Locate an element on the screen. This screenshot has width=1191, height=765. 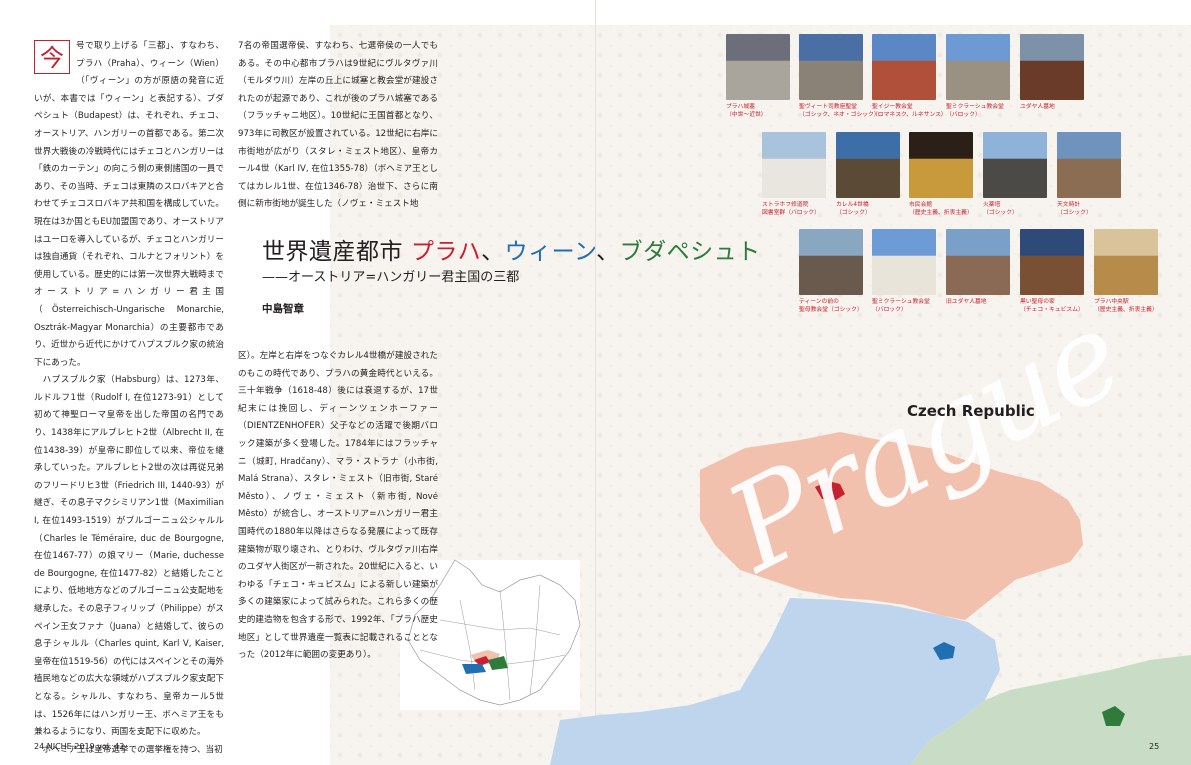
photo-caption: 天文時計 （ゴシック） is located at coordinates (1089, 209).